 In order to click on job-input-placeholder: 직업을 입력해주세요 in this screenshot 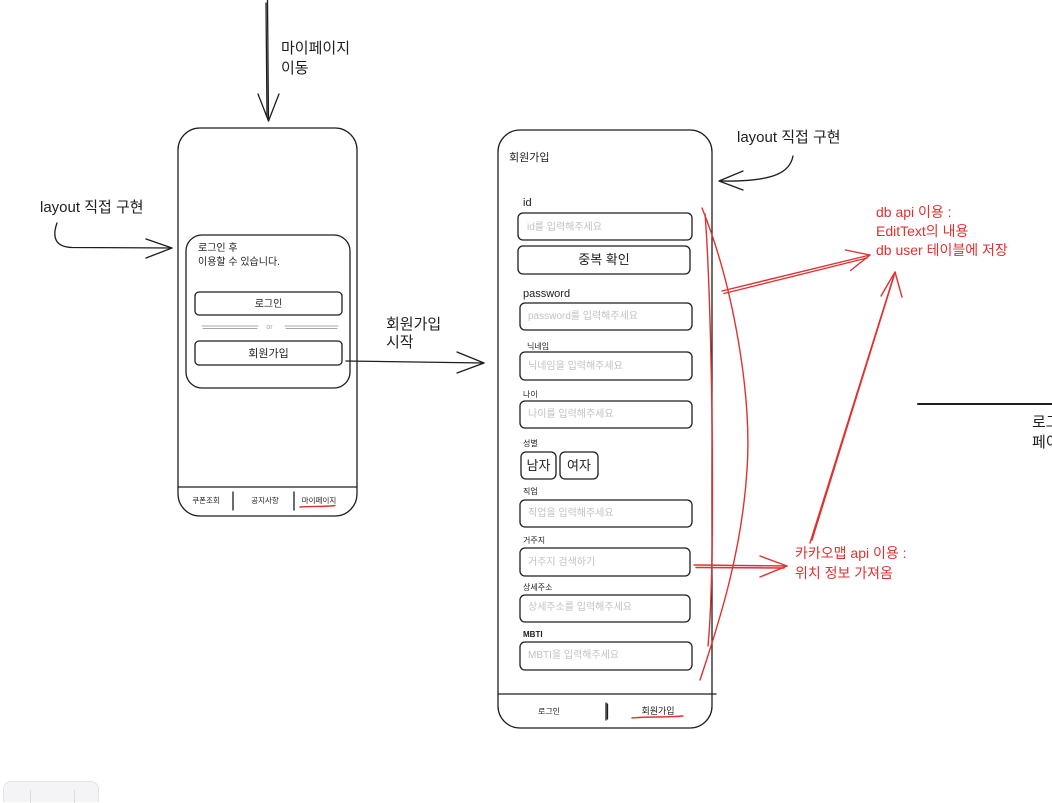, I will do `click(571, 512)`.